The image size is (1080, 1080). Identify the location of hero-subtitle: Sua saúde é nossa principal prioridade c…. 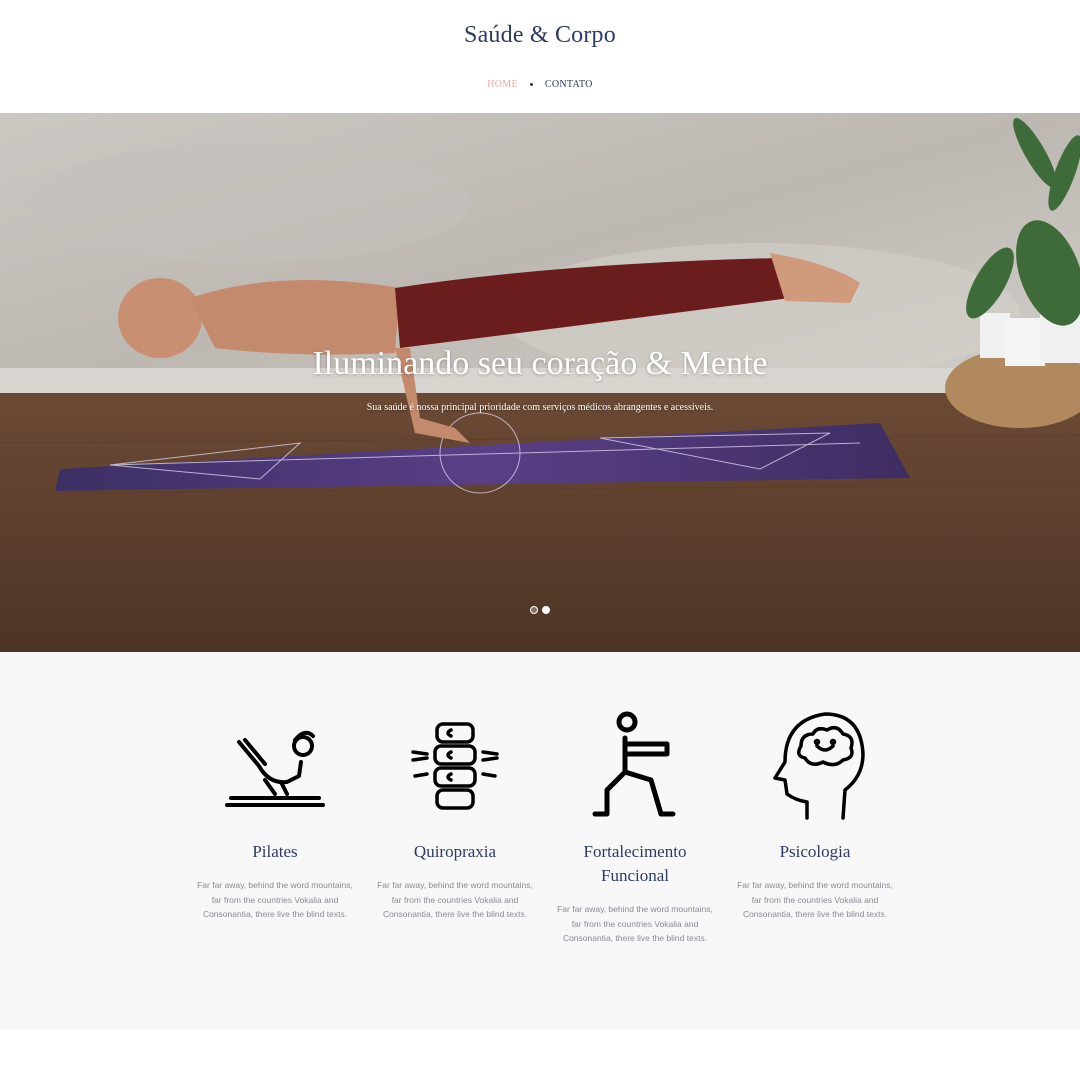
(540, 407).